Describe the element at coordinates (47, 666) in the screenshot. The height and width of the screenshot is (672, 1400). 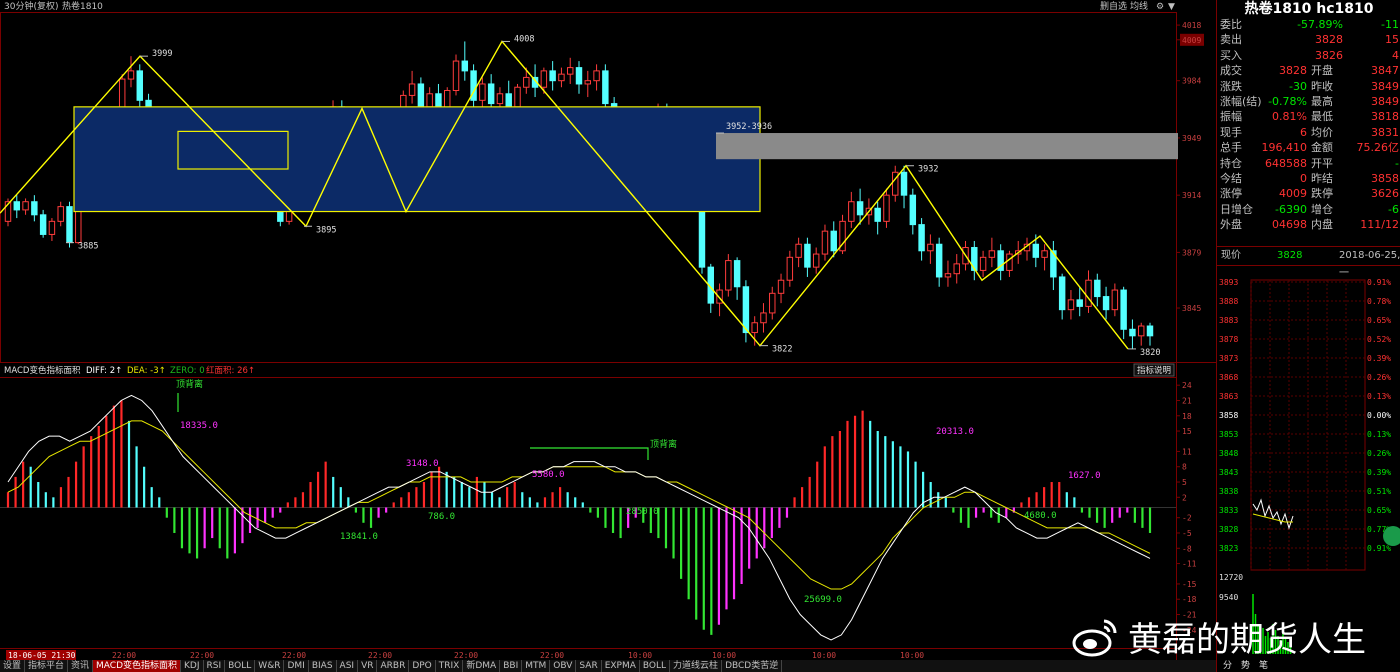
I see `indicator-tab: 指标平台` at that location.